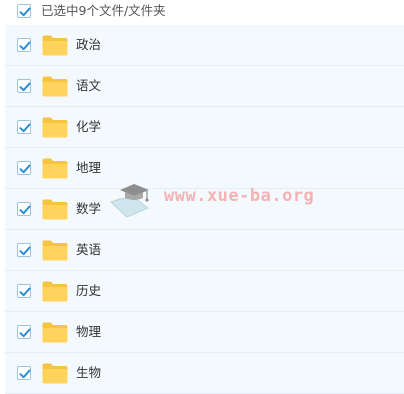 The image size is (404, 394). Describe the element at coordinates (204, 291) in the screenshot. I see `file-row: 历史` at that location.